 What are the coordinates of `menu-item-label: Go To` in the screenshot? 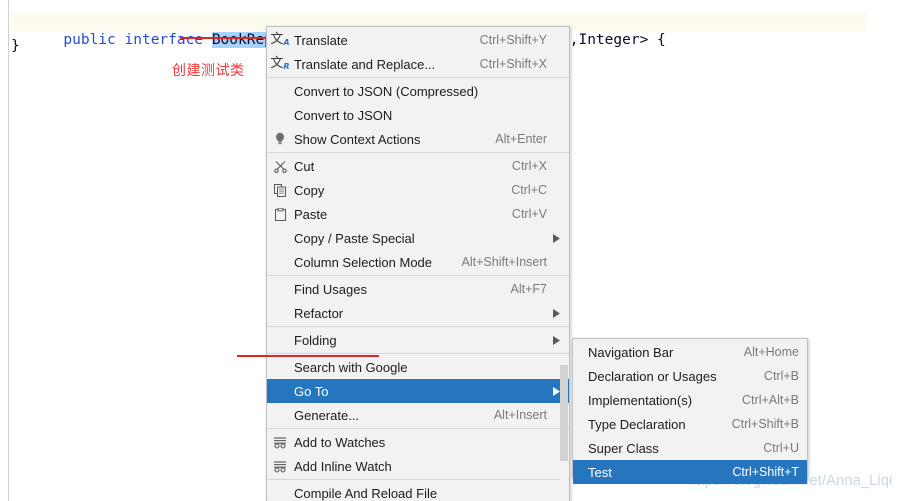 It's located at (311, 391).